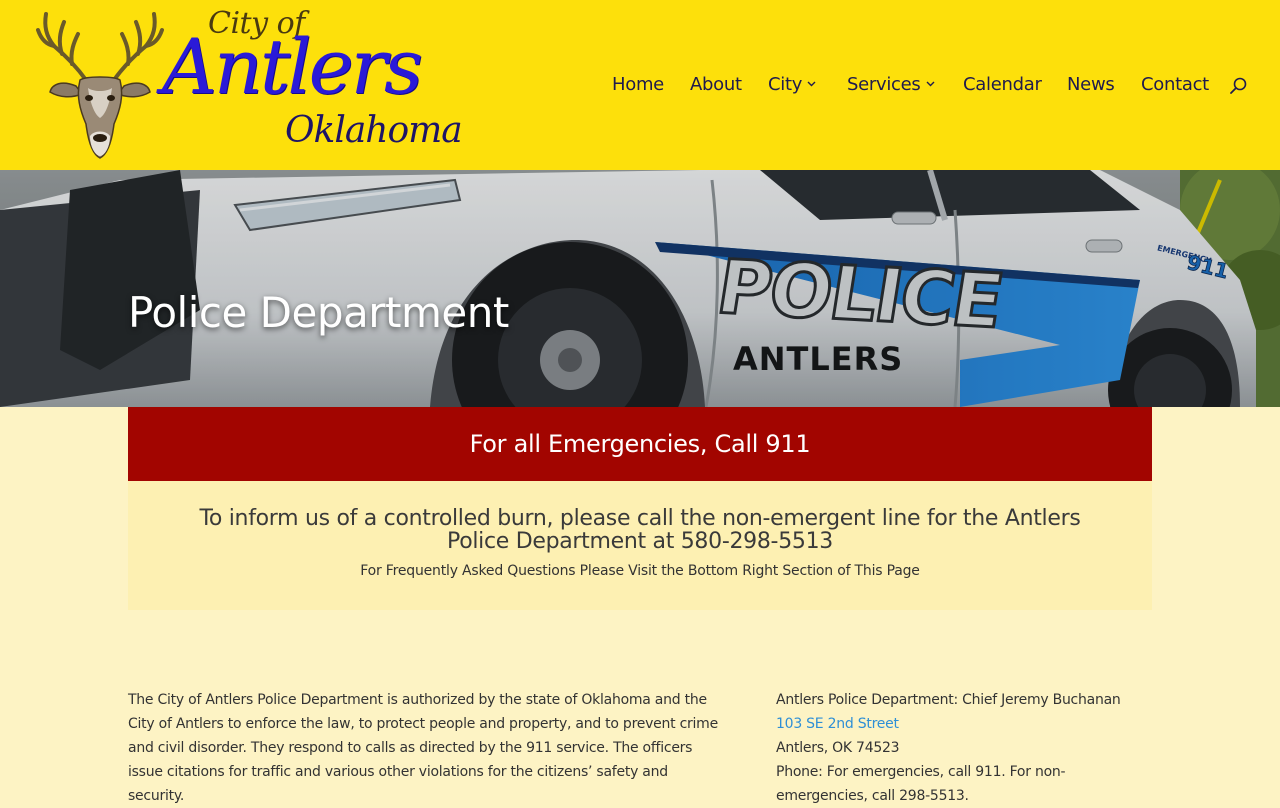 The height and width of the screenshot is (808, 1280). I want to click on address-link: 103 SE 2nd Street, so click(837, 724).